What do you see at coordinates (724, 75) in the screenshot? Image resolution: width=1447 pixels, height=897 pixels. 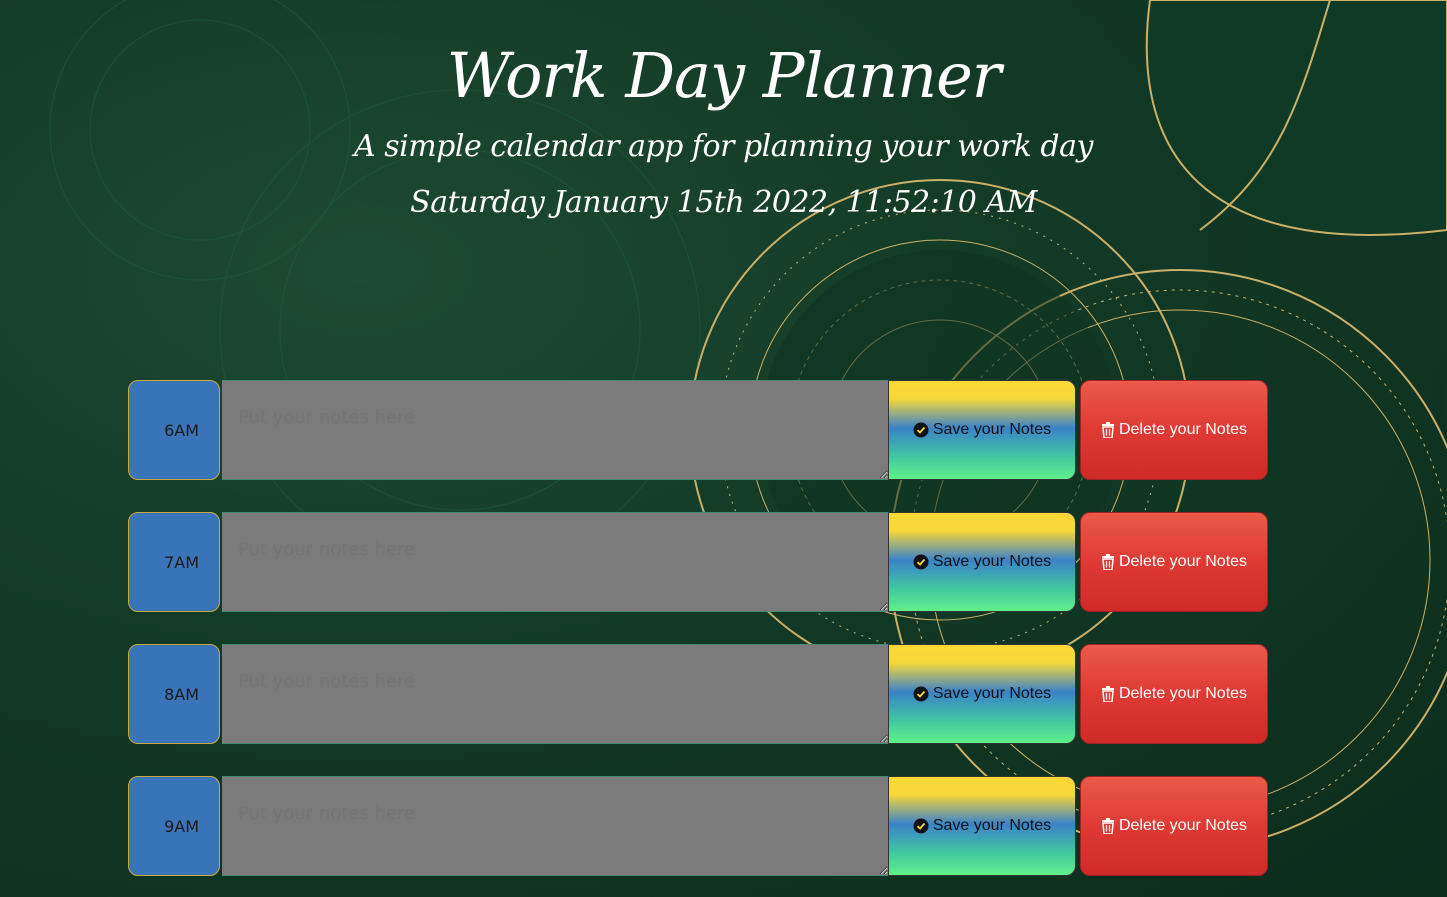 I see `page-title: Work Day Planner` at bounding box center [724, 75].